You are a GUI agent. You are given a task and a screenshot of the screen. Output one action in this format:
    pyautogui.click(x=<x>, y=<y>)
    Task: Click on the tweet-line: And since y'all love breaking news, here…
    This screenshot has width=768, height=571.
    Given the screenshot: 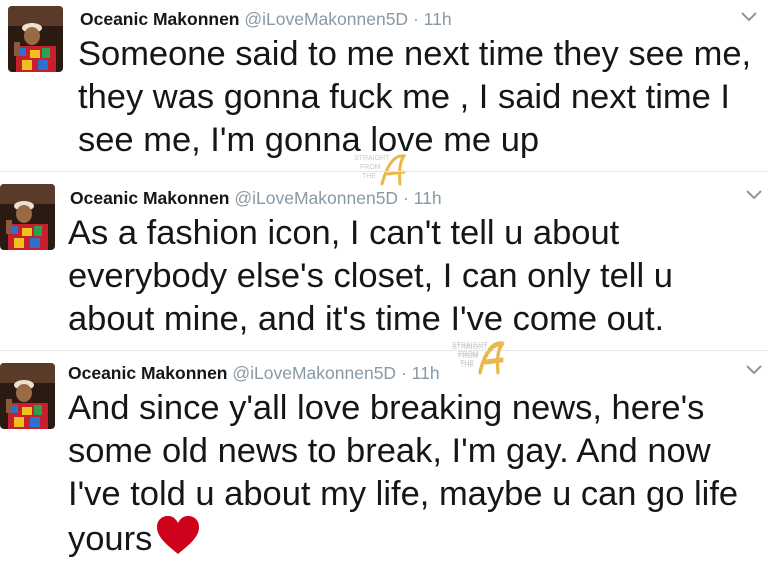 What is the action you would take?
    pyautogui.click(x=386, y=408)
    